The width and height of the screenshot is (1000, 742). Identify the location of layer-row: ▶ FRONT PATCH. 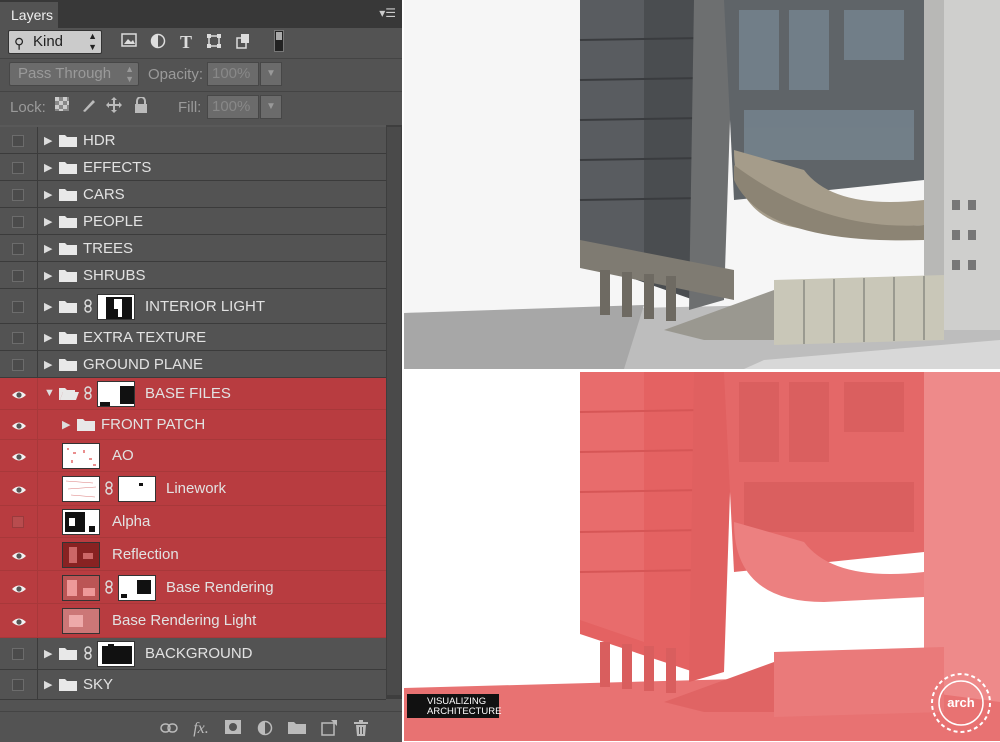
(193, 425).